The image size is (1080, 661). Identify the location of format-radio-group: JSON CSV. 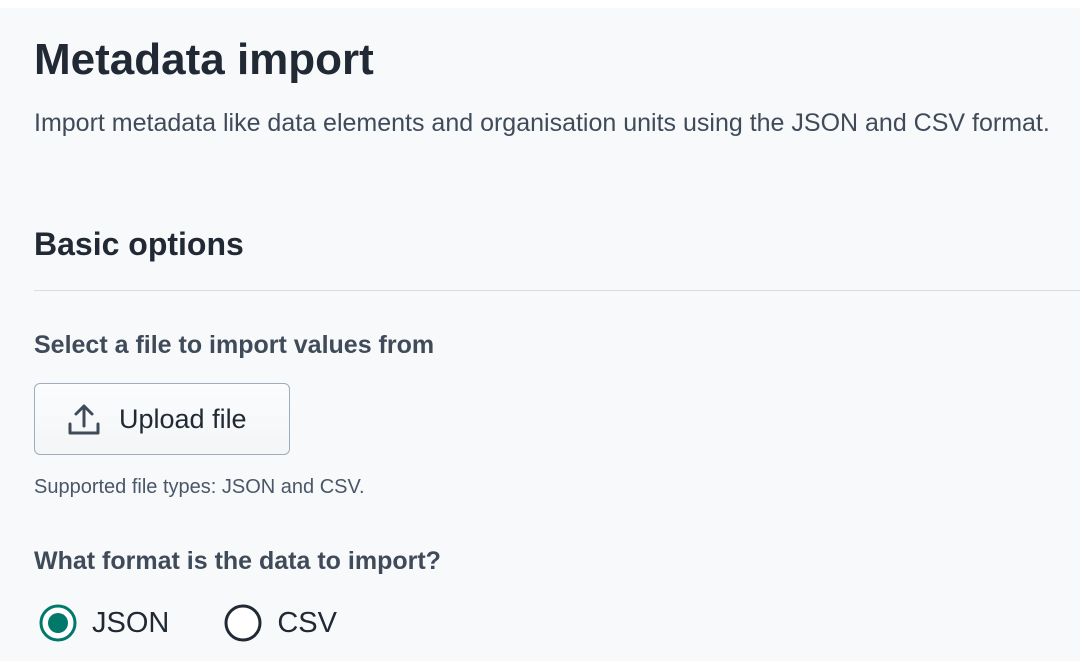
(187, 623).